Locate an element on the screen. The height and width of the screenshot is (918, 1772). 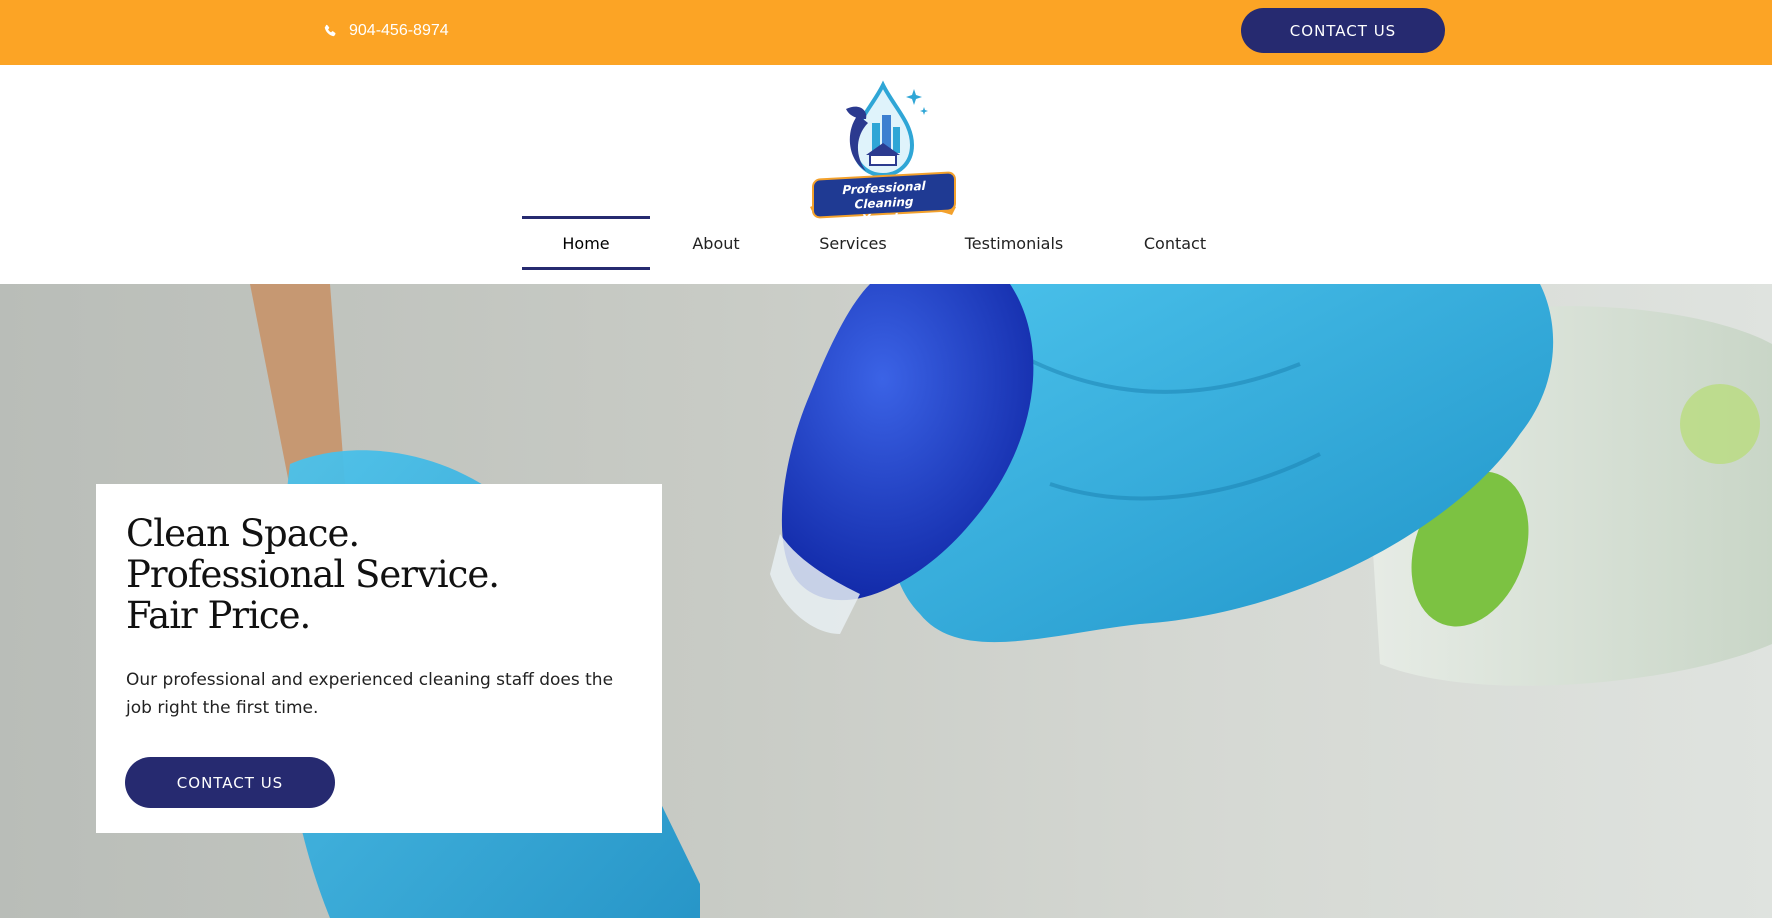
phone-link: 904-456-8974 is located at coordinates (386, 31).